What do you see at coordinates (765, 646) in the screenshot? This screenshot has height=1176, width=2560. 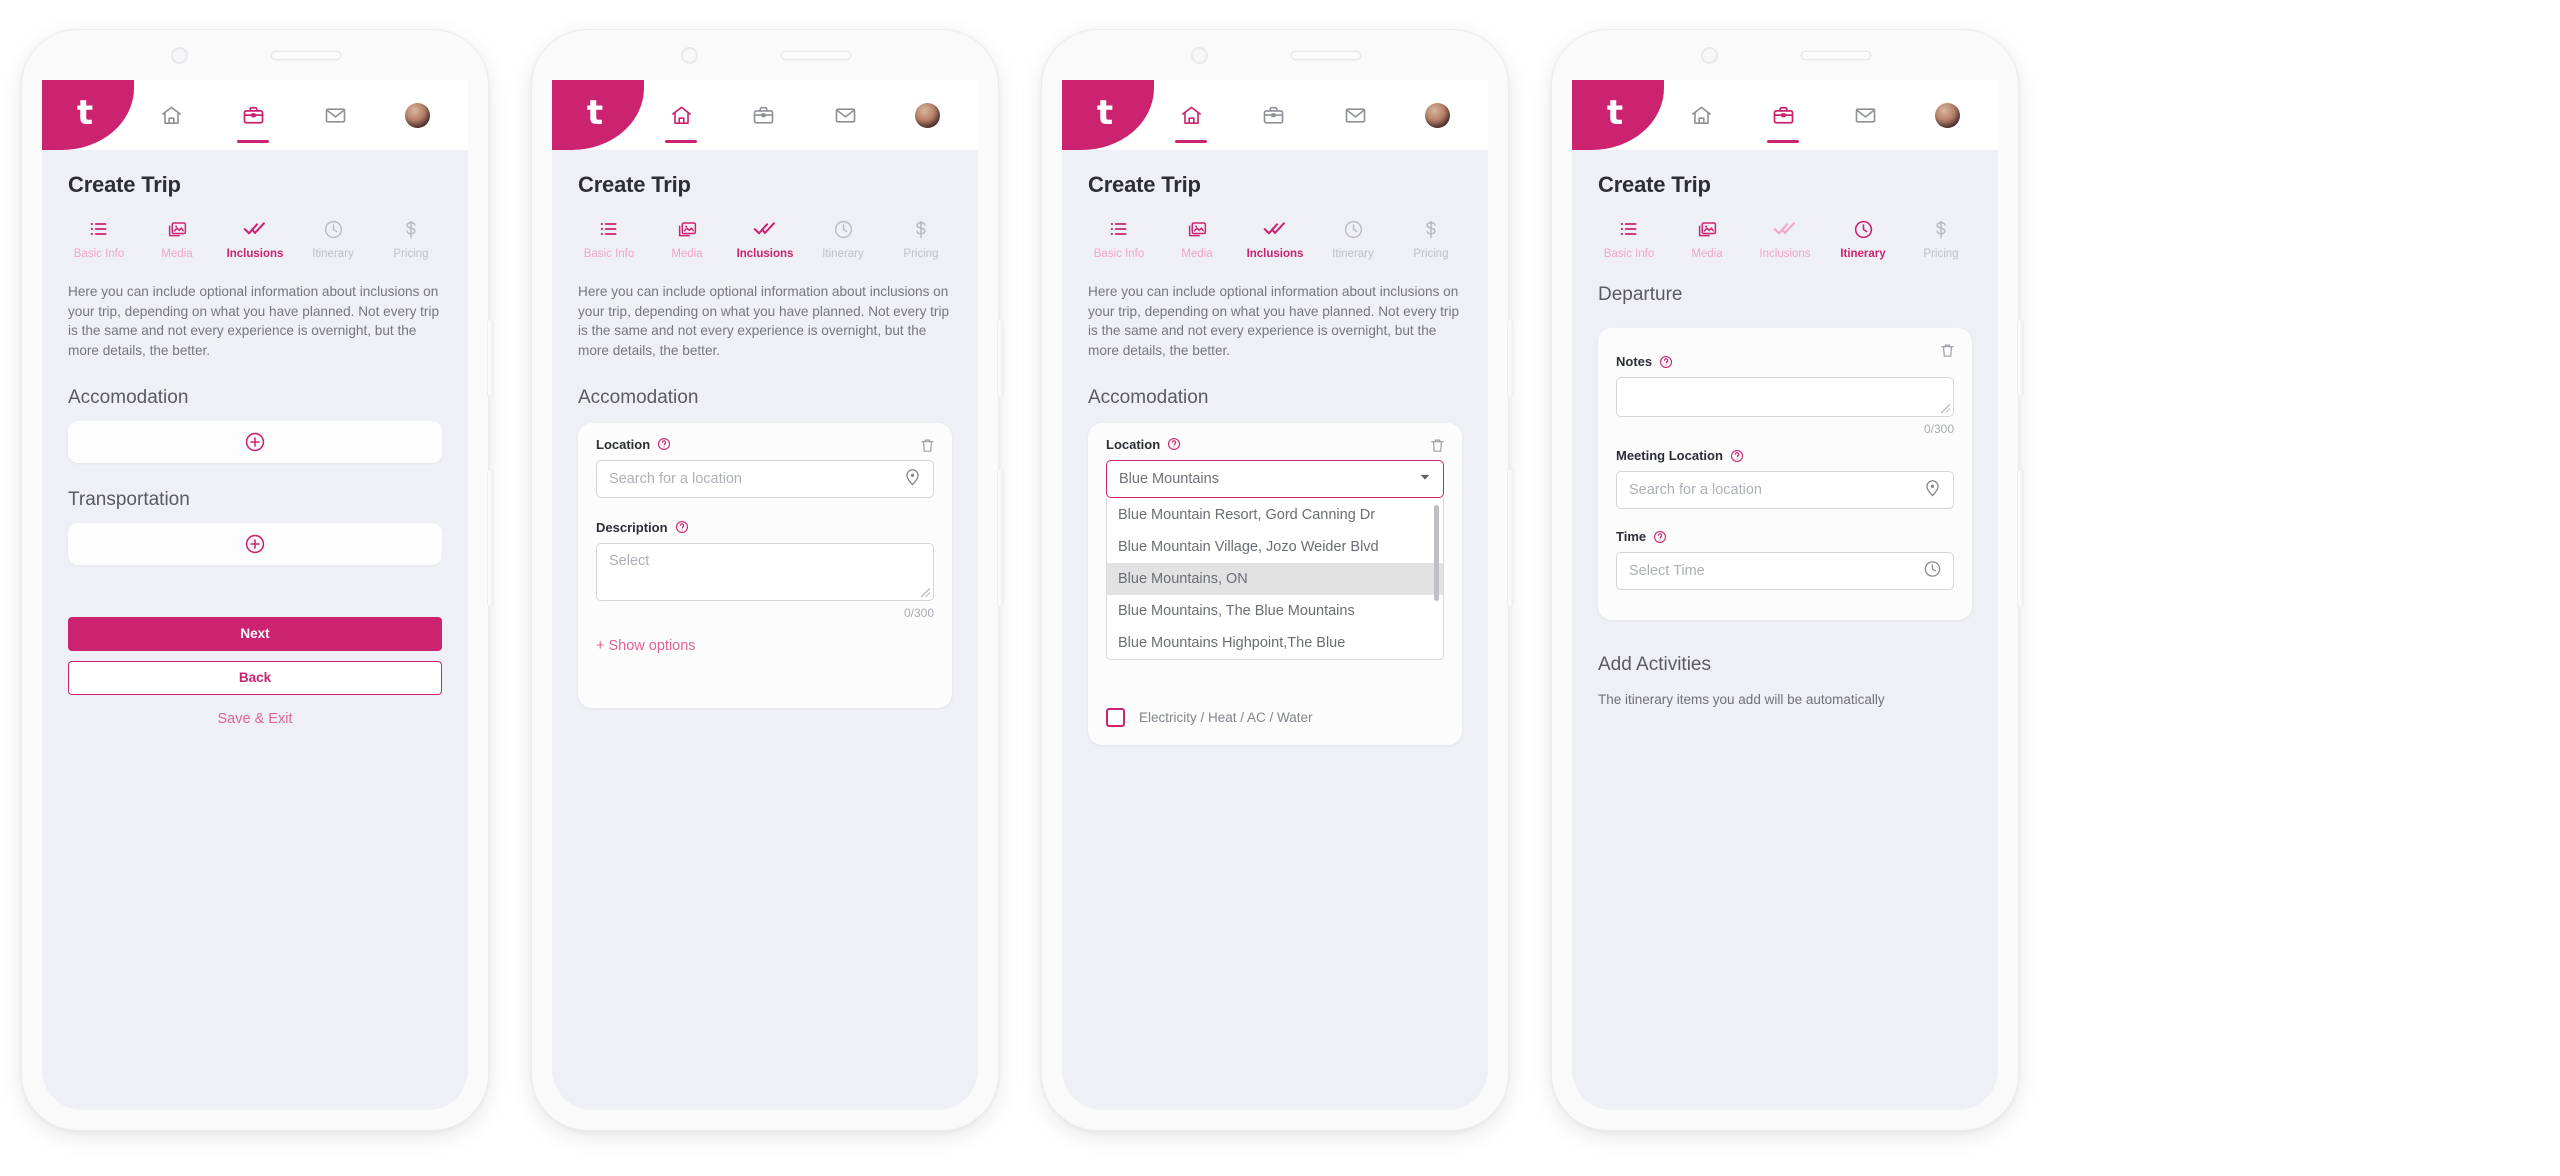 I see `show-options-link: + Show options` at bounding box center [765, 646].